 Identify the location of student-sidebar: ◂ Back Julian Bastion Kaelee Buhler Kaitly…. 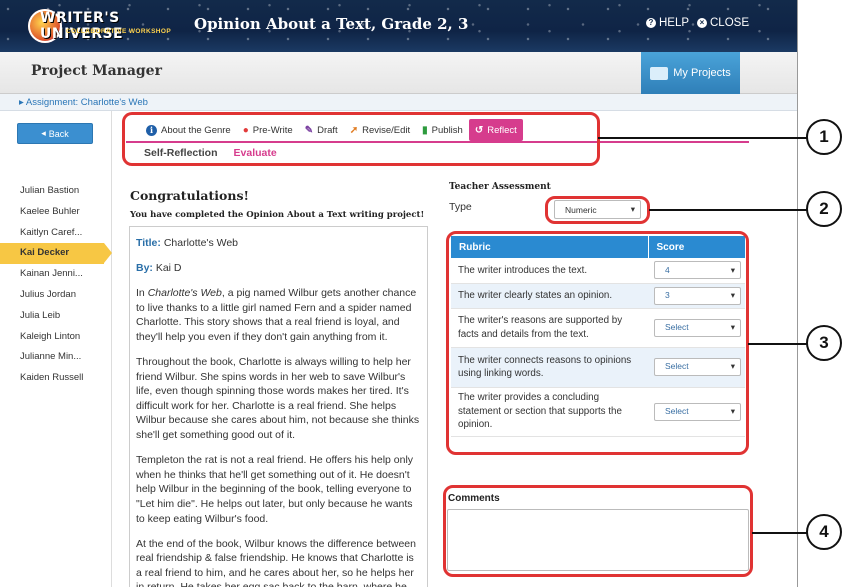
(56, 349).